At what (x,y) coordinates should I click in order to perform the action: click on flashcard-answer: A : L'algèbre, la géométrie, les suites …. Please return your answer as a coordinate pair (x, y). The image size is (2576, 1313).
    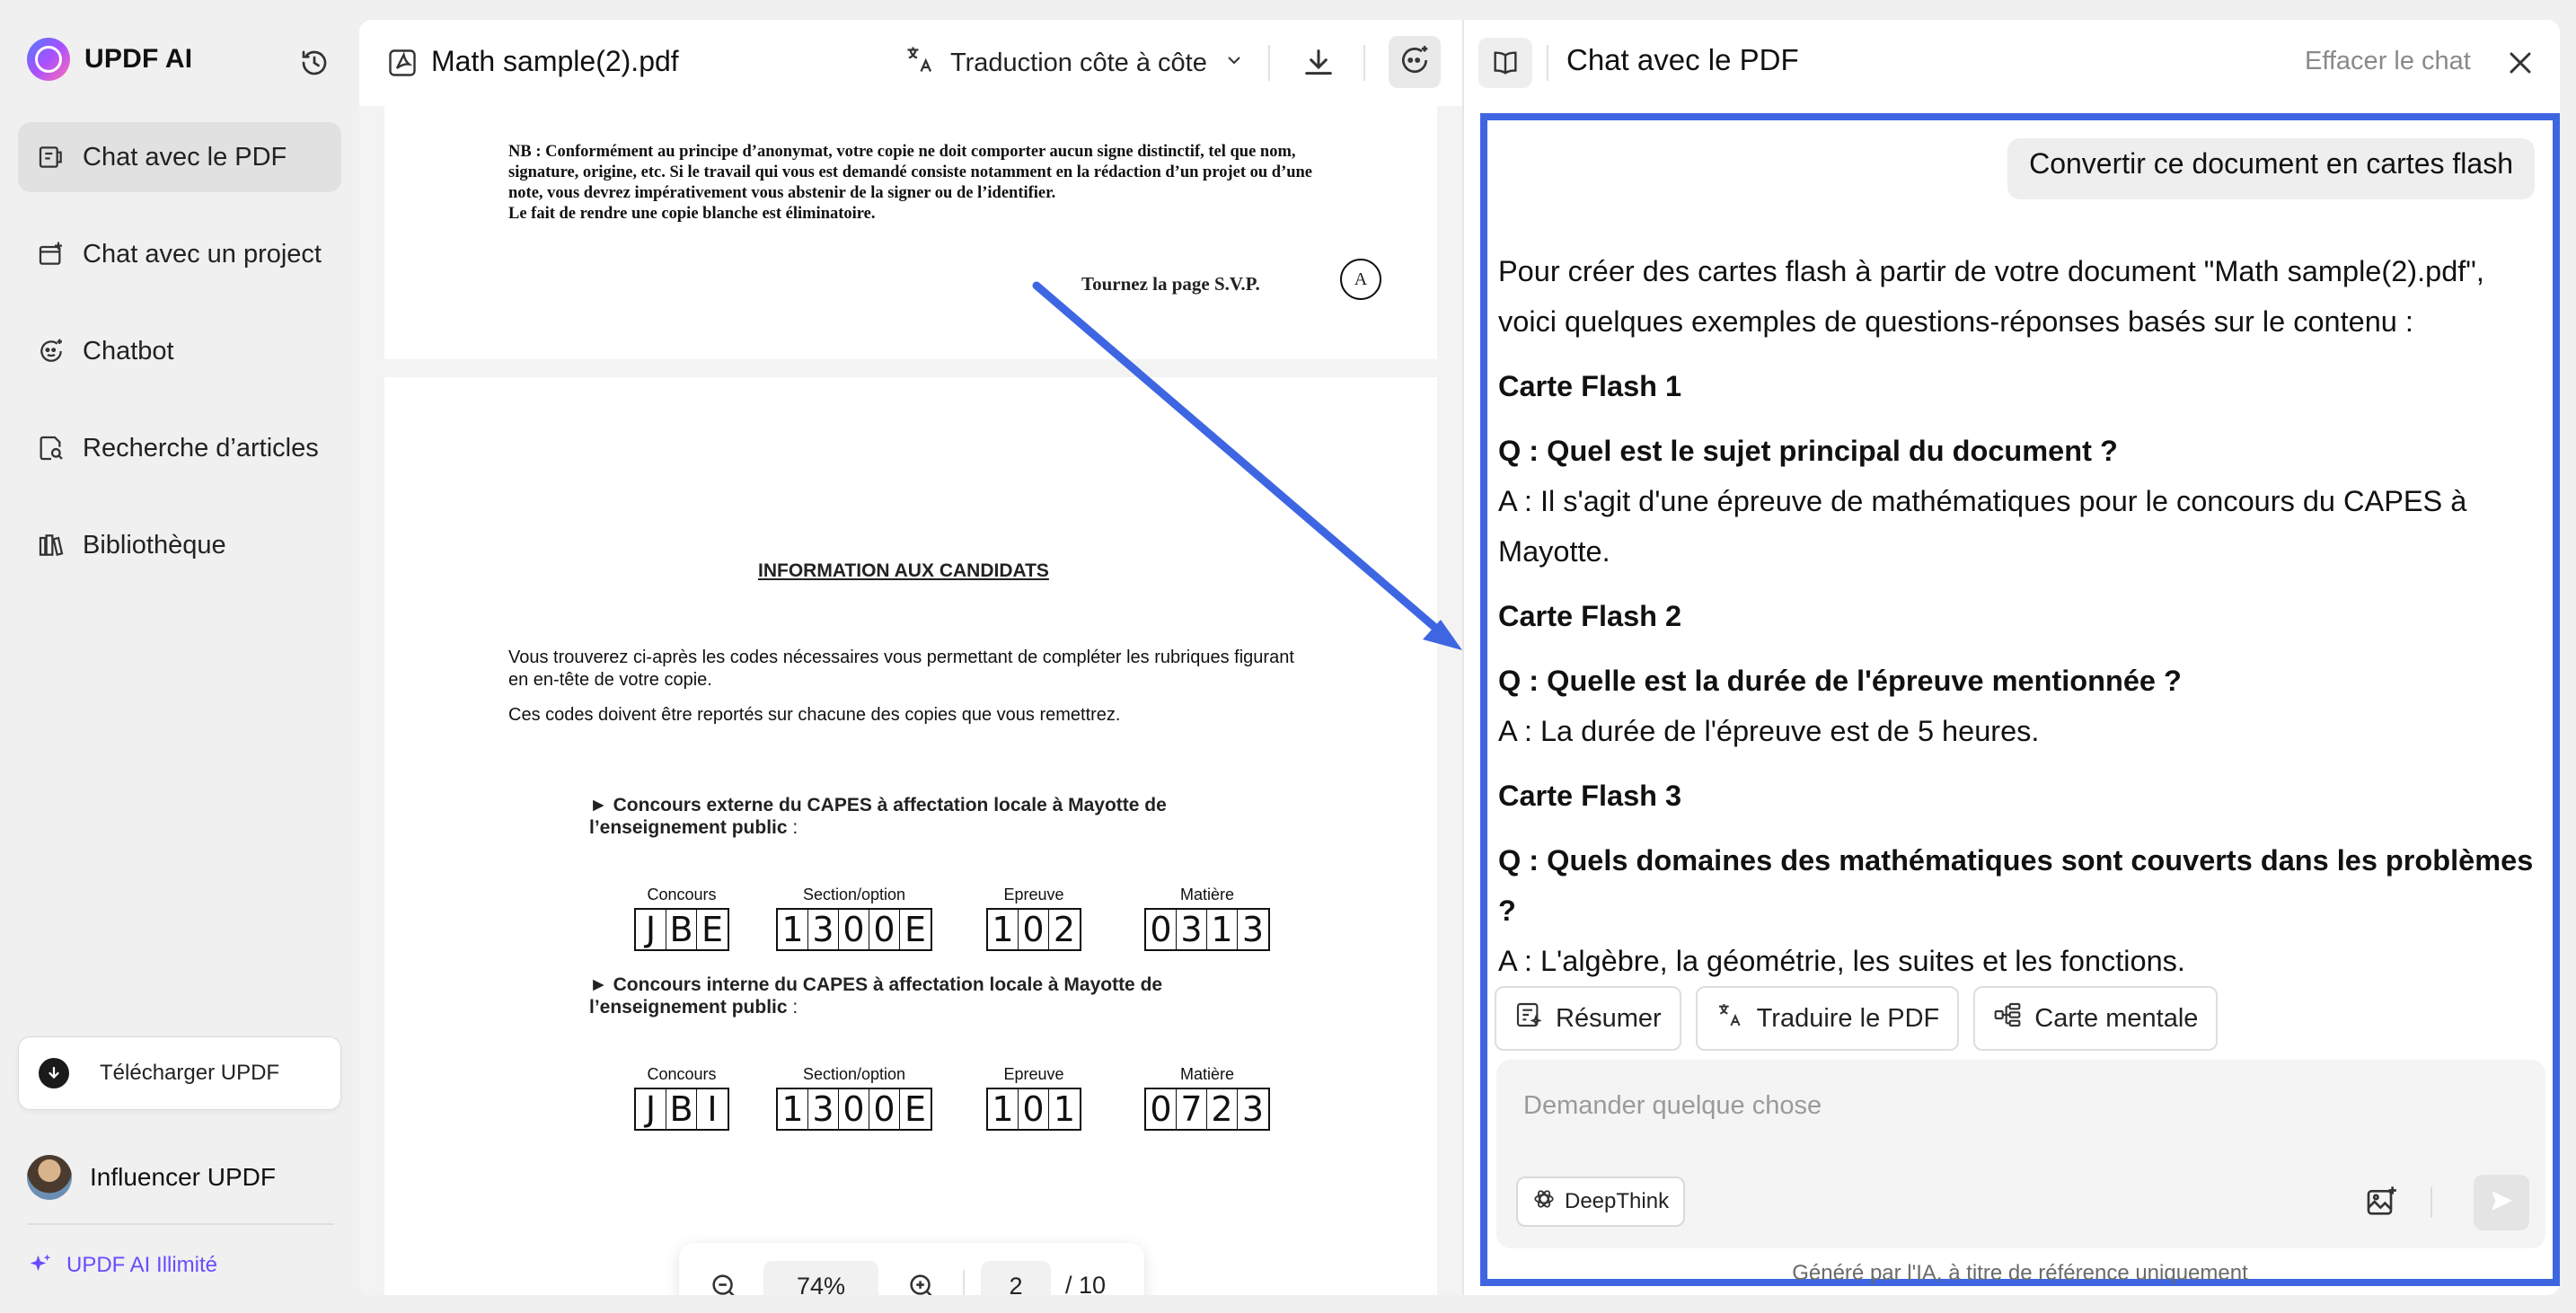
    Looking at the image, I should click on (1841, 961).